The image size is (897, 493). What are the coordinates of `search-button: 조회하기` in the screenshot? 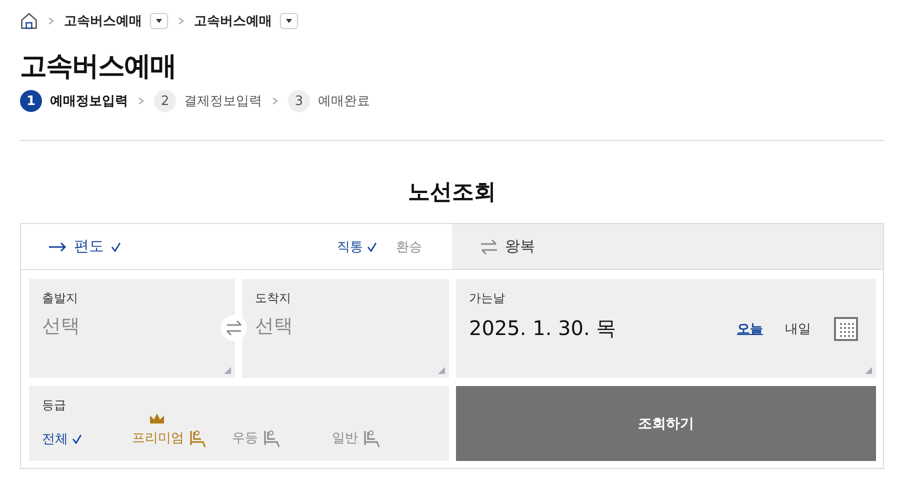 It's located at (666, 423).